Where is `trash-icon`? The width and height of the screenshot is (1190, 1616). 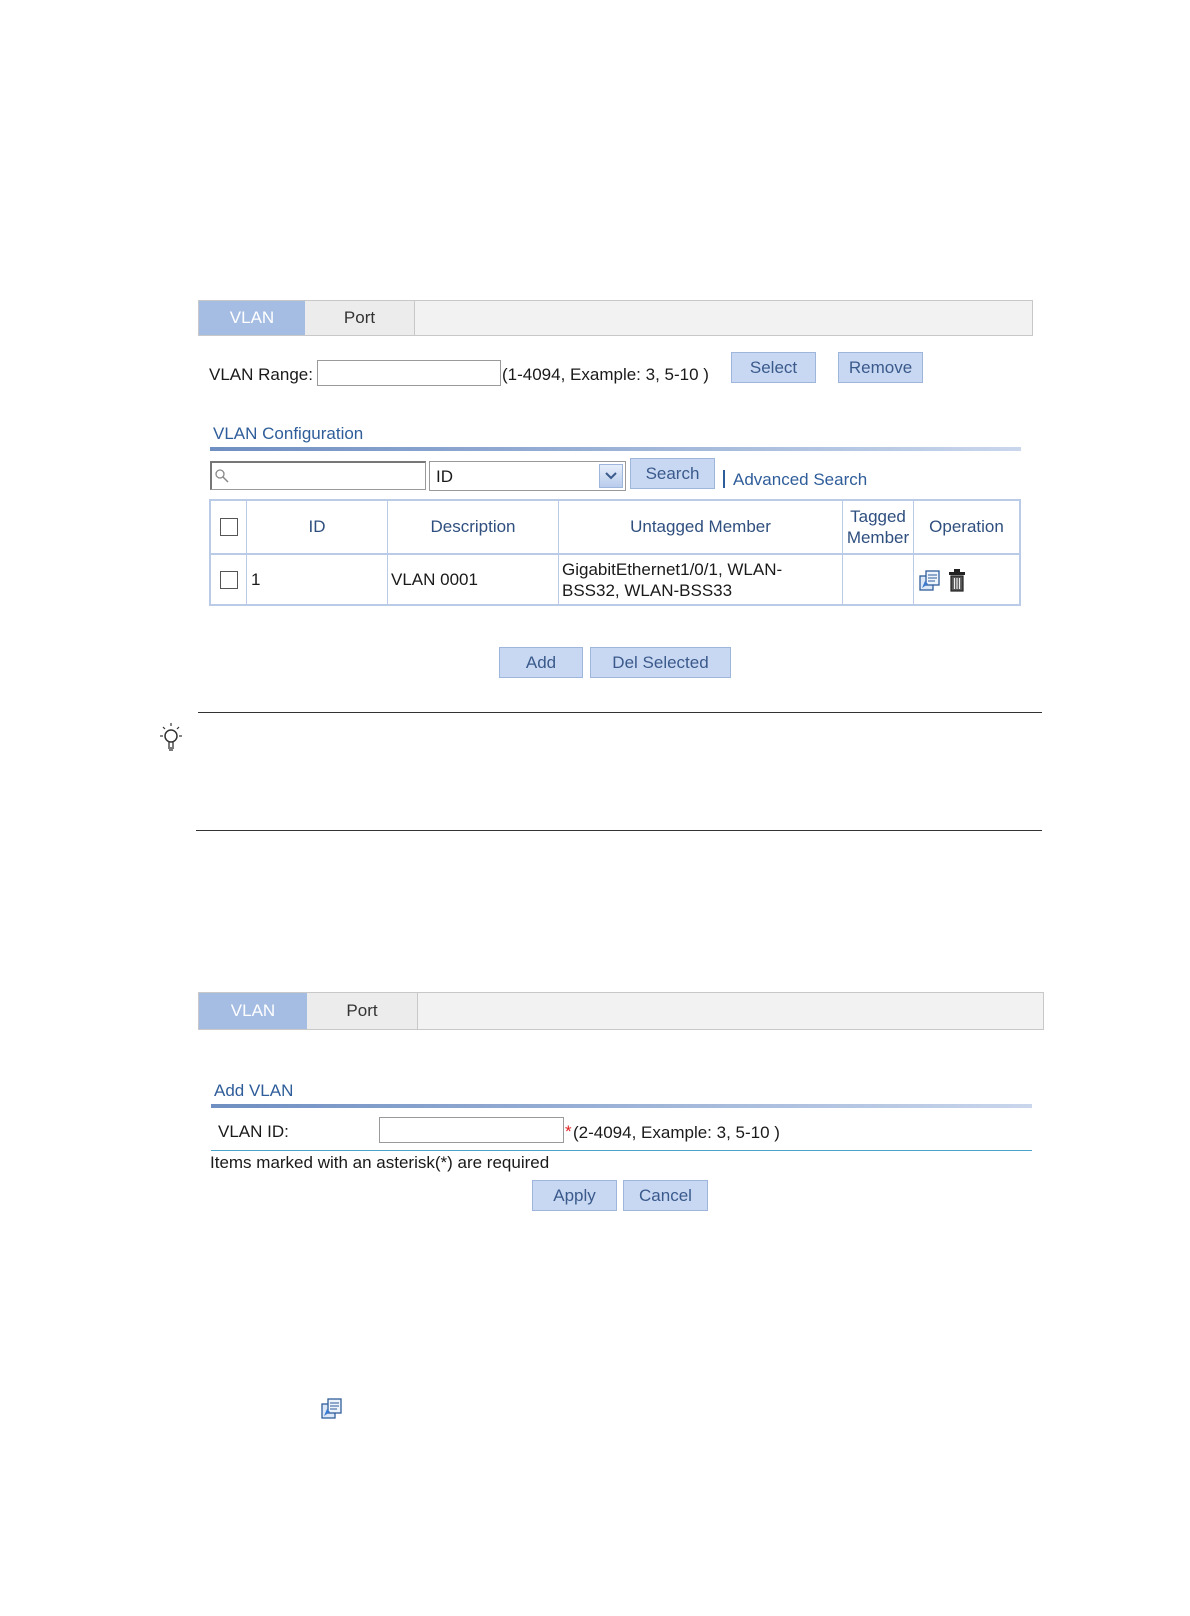
trash-icon is located at coordinates (957, 580).